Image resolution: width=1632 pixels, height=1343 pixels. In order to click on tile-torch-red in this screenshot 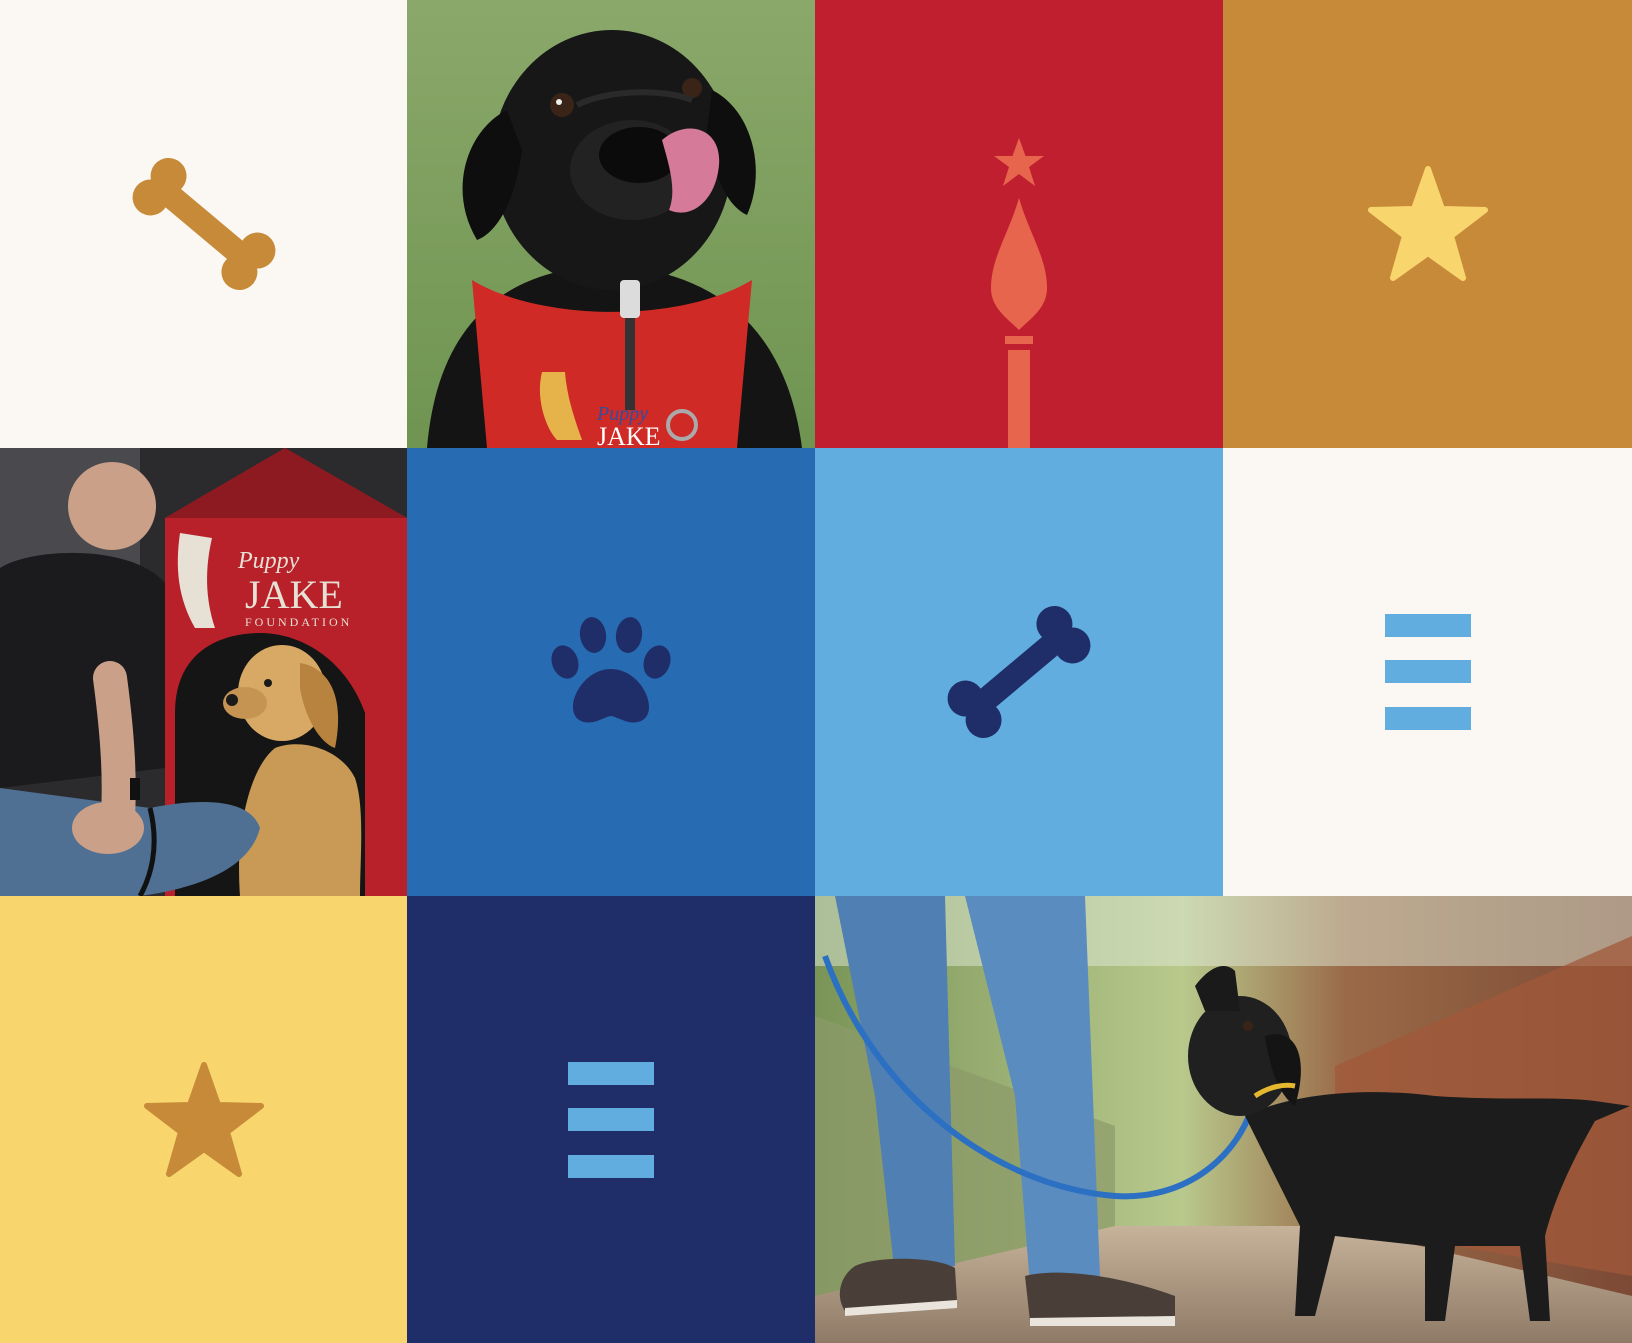, I will do `click(1019, 224)`.